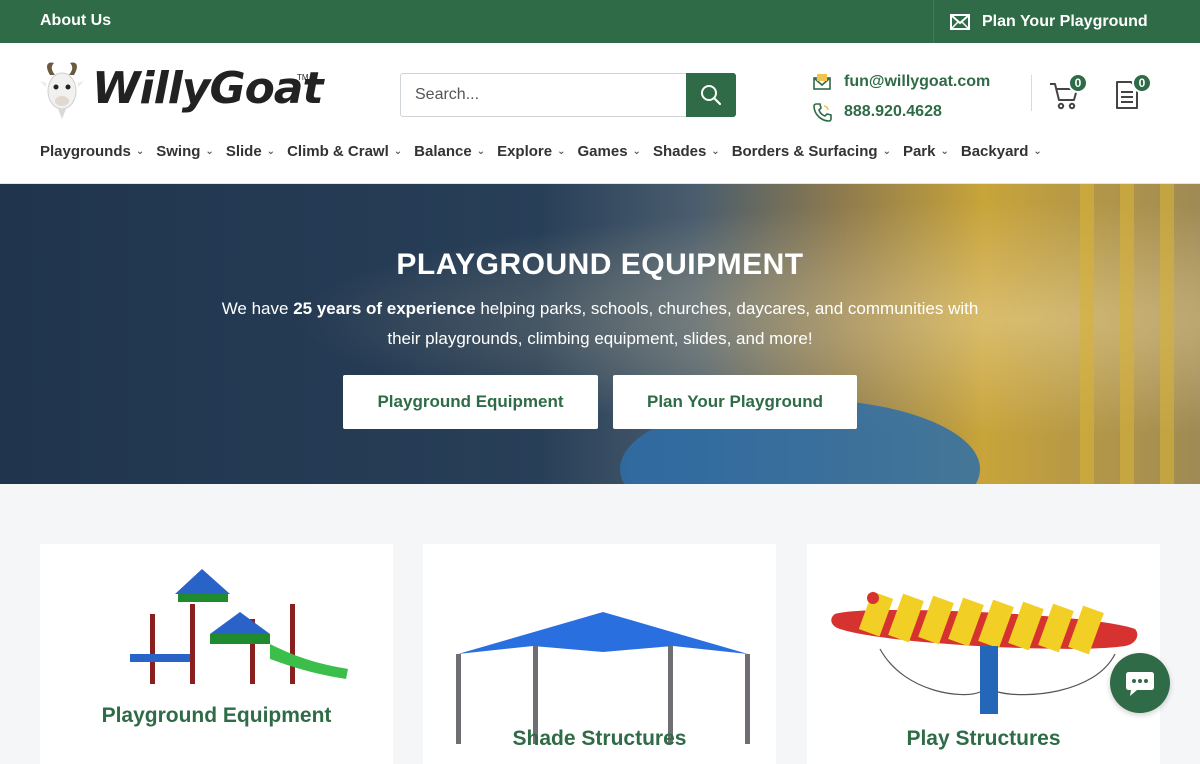  Describe the element at coordinates (1142, 83) in the screenshot. I see `quote-count-badge: 0` at that location.